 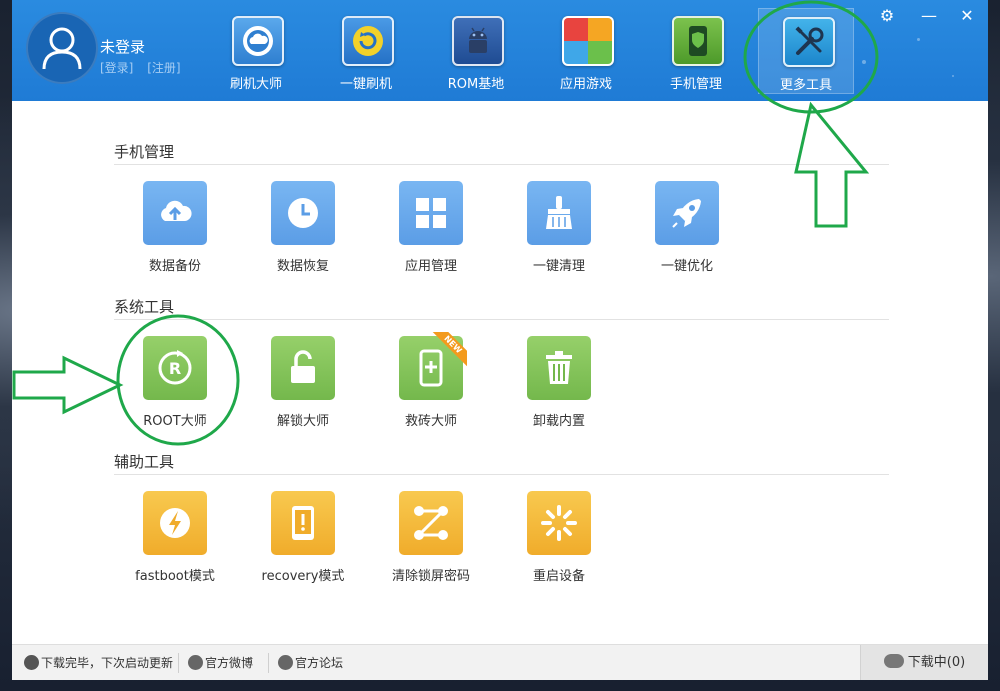 I want to click on tile-reboot-device: 重启设备, so click(x=559, y=541).